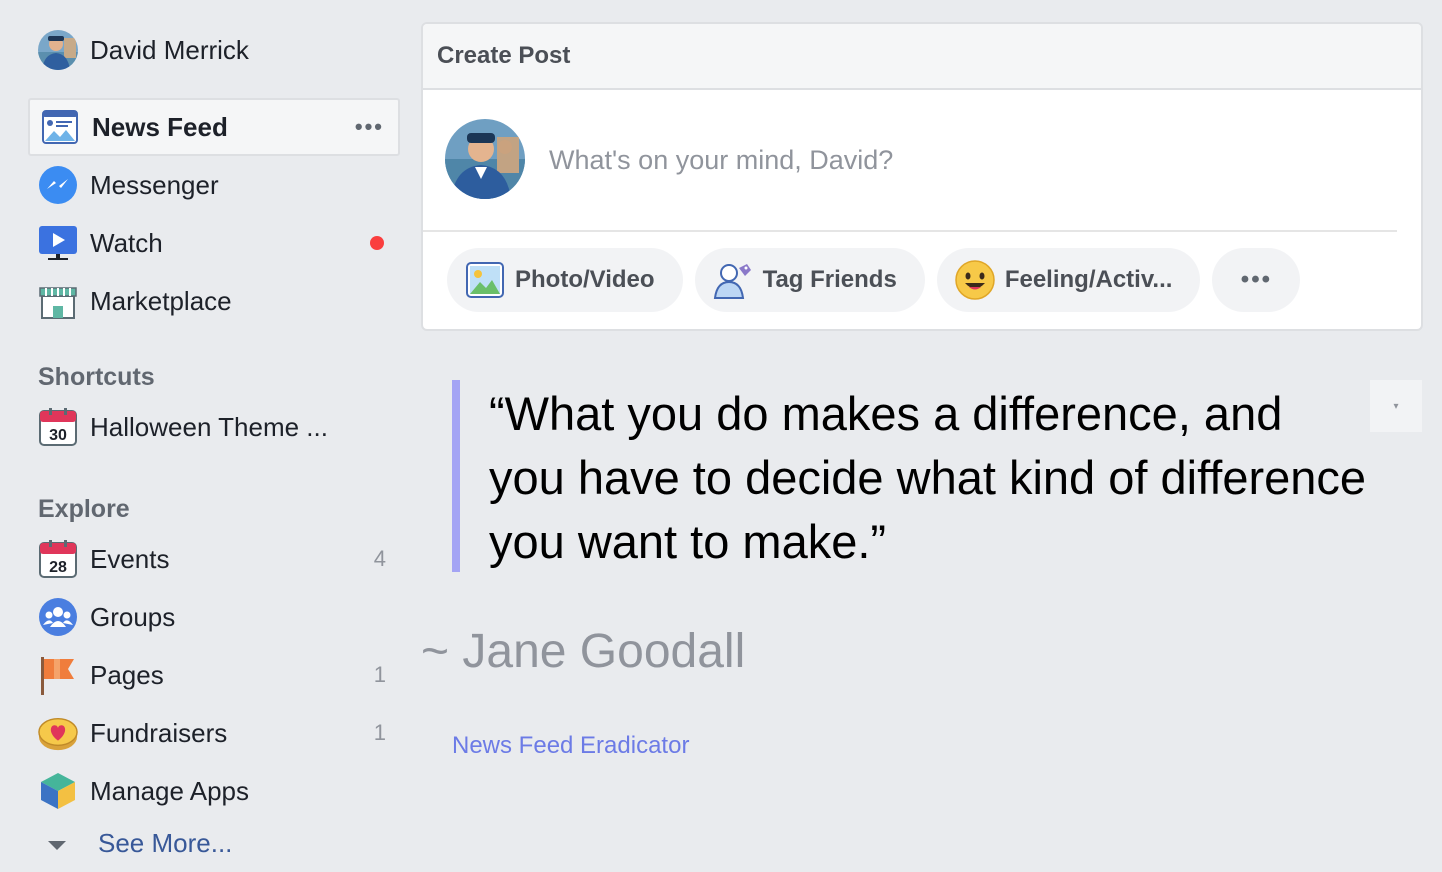  I want to click on photo-icon, so click(485, 280).